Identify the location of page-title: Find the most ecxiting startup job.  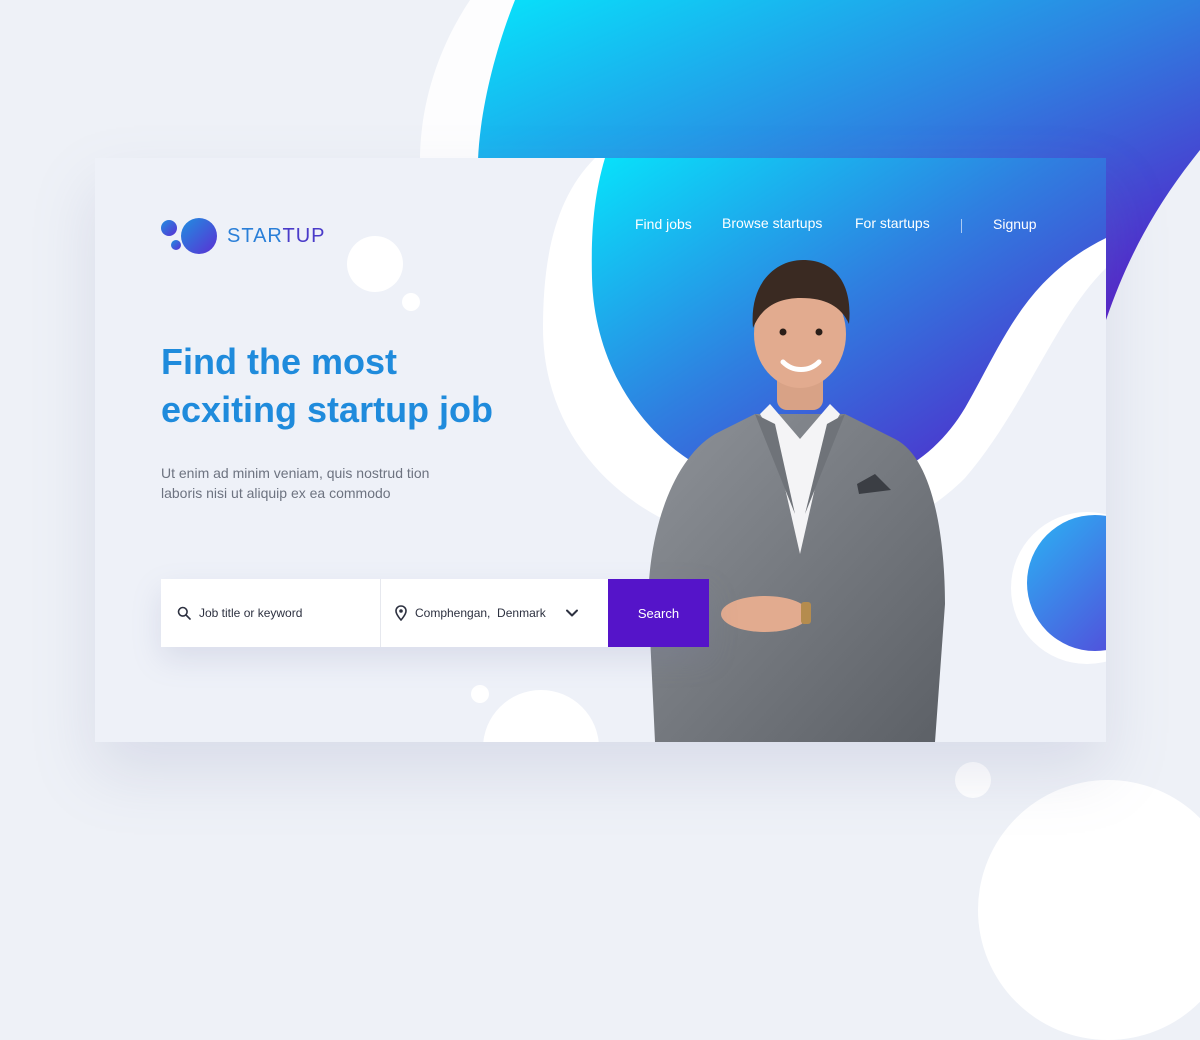
(371, 386).